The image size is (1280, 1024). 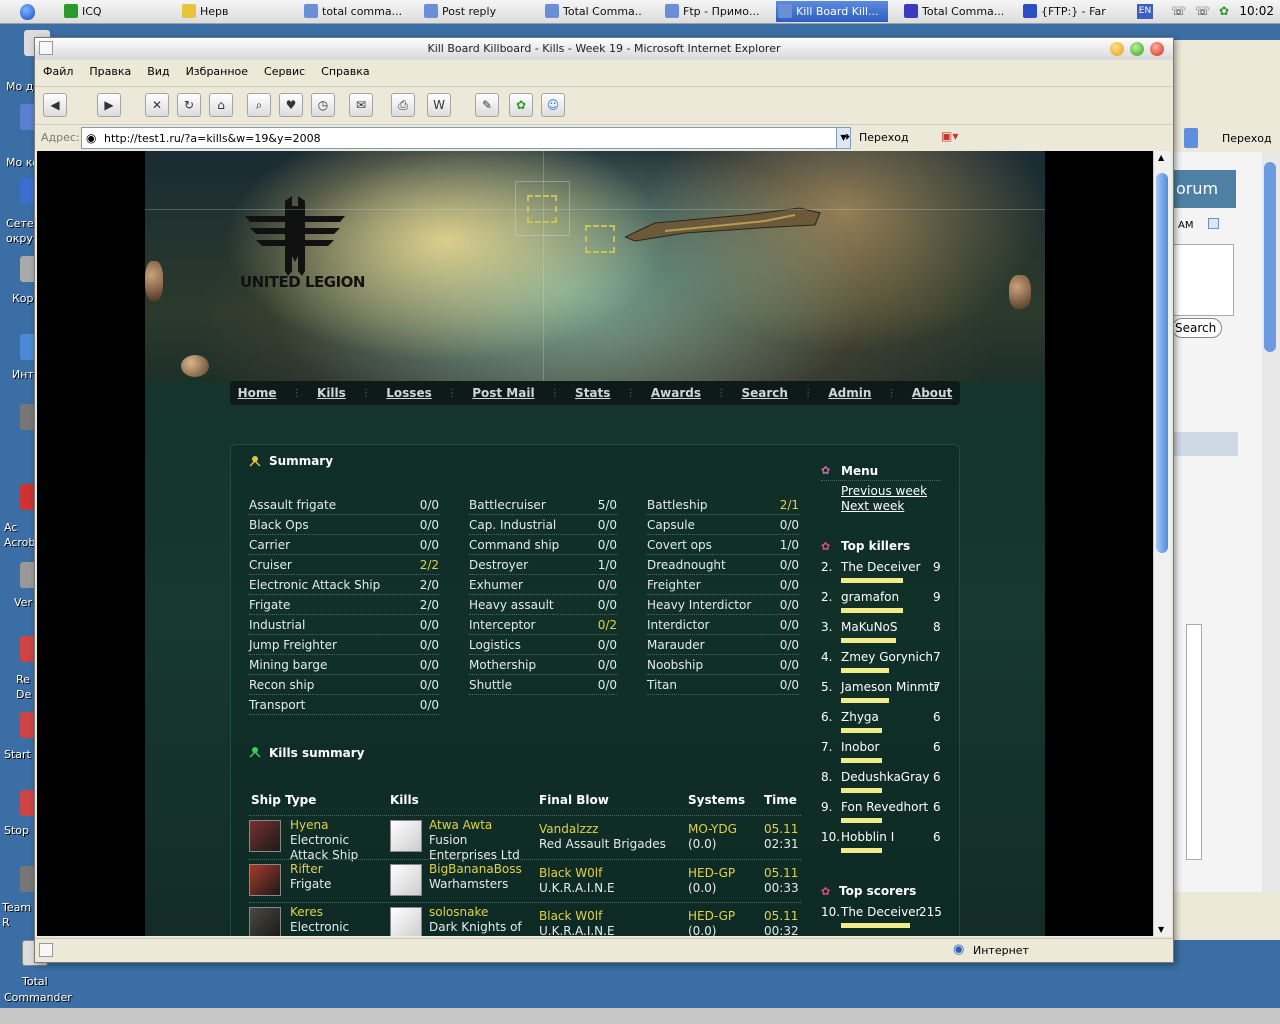 I want to click on text-area, so click(x=1194, y=742).